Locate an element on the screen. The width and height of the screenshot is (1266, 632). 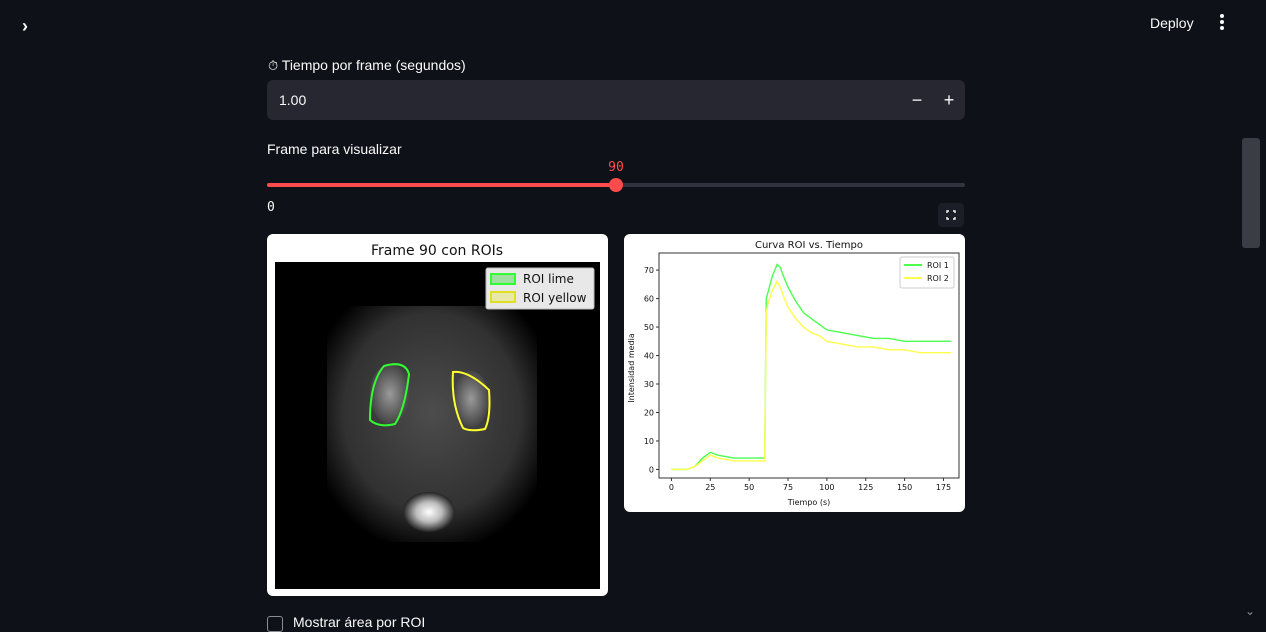
x-tick-label: 75 is located at coordinates (788, 487).